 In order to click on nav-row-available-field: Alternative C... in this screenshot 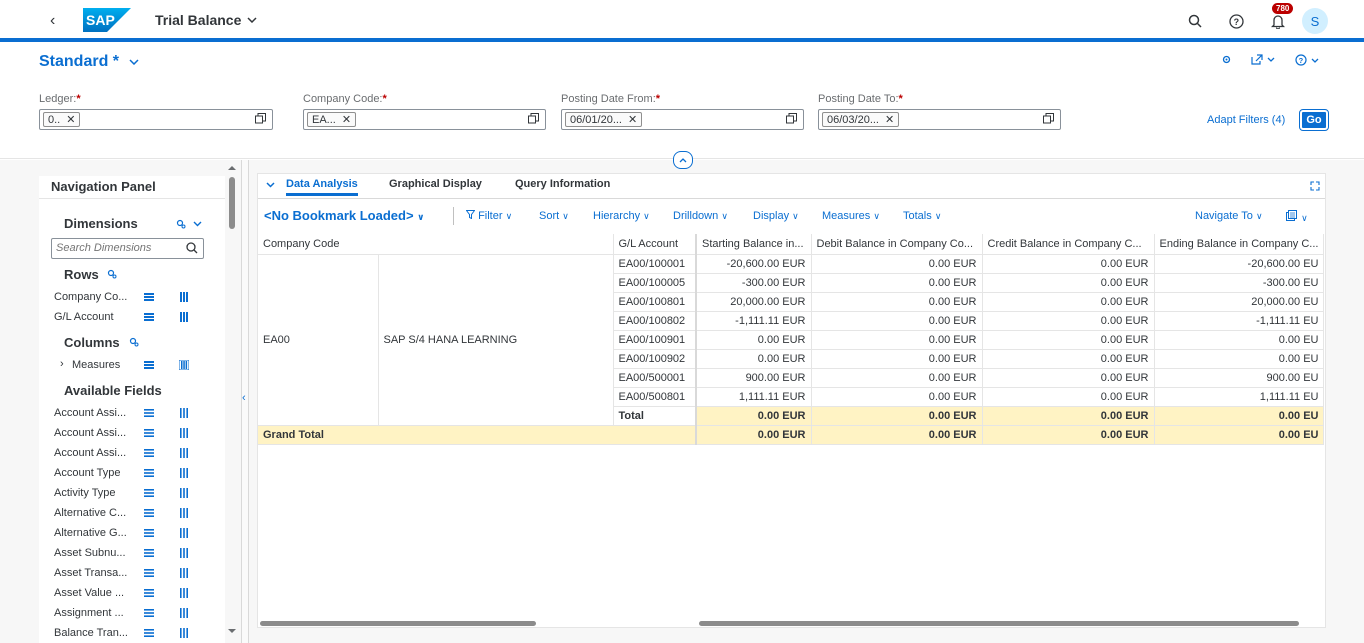, I will do `click(131, 514)`.